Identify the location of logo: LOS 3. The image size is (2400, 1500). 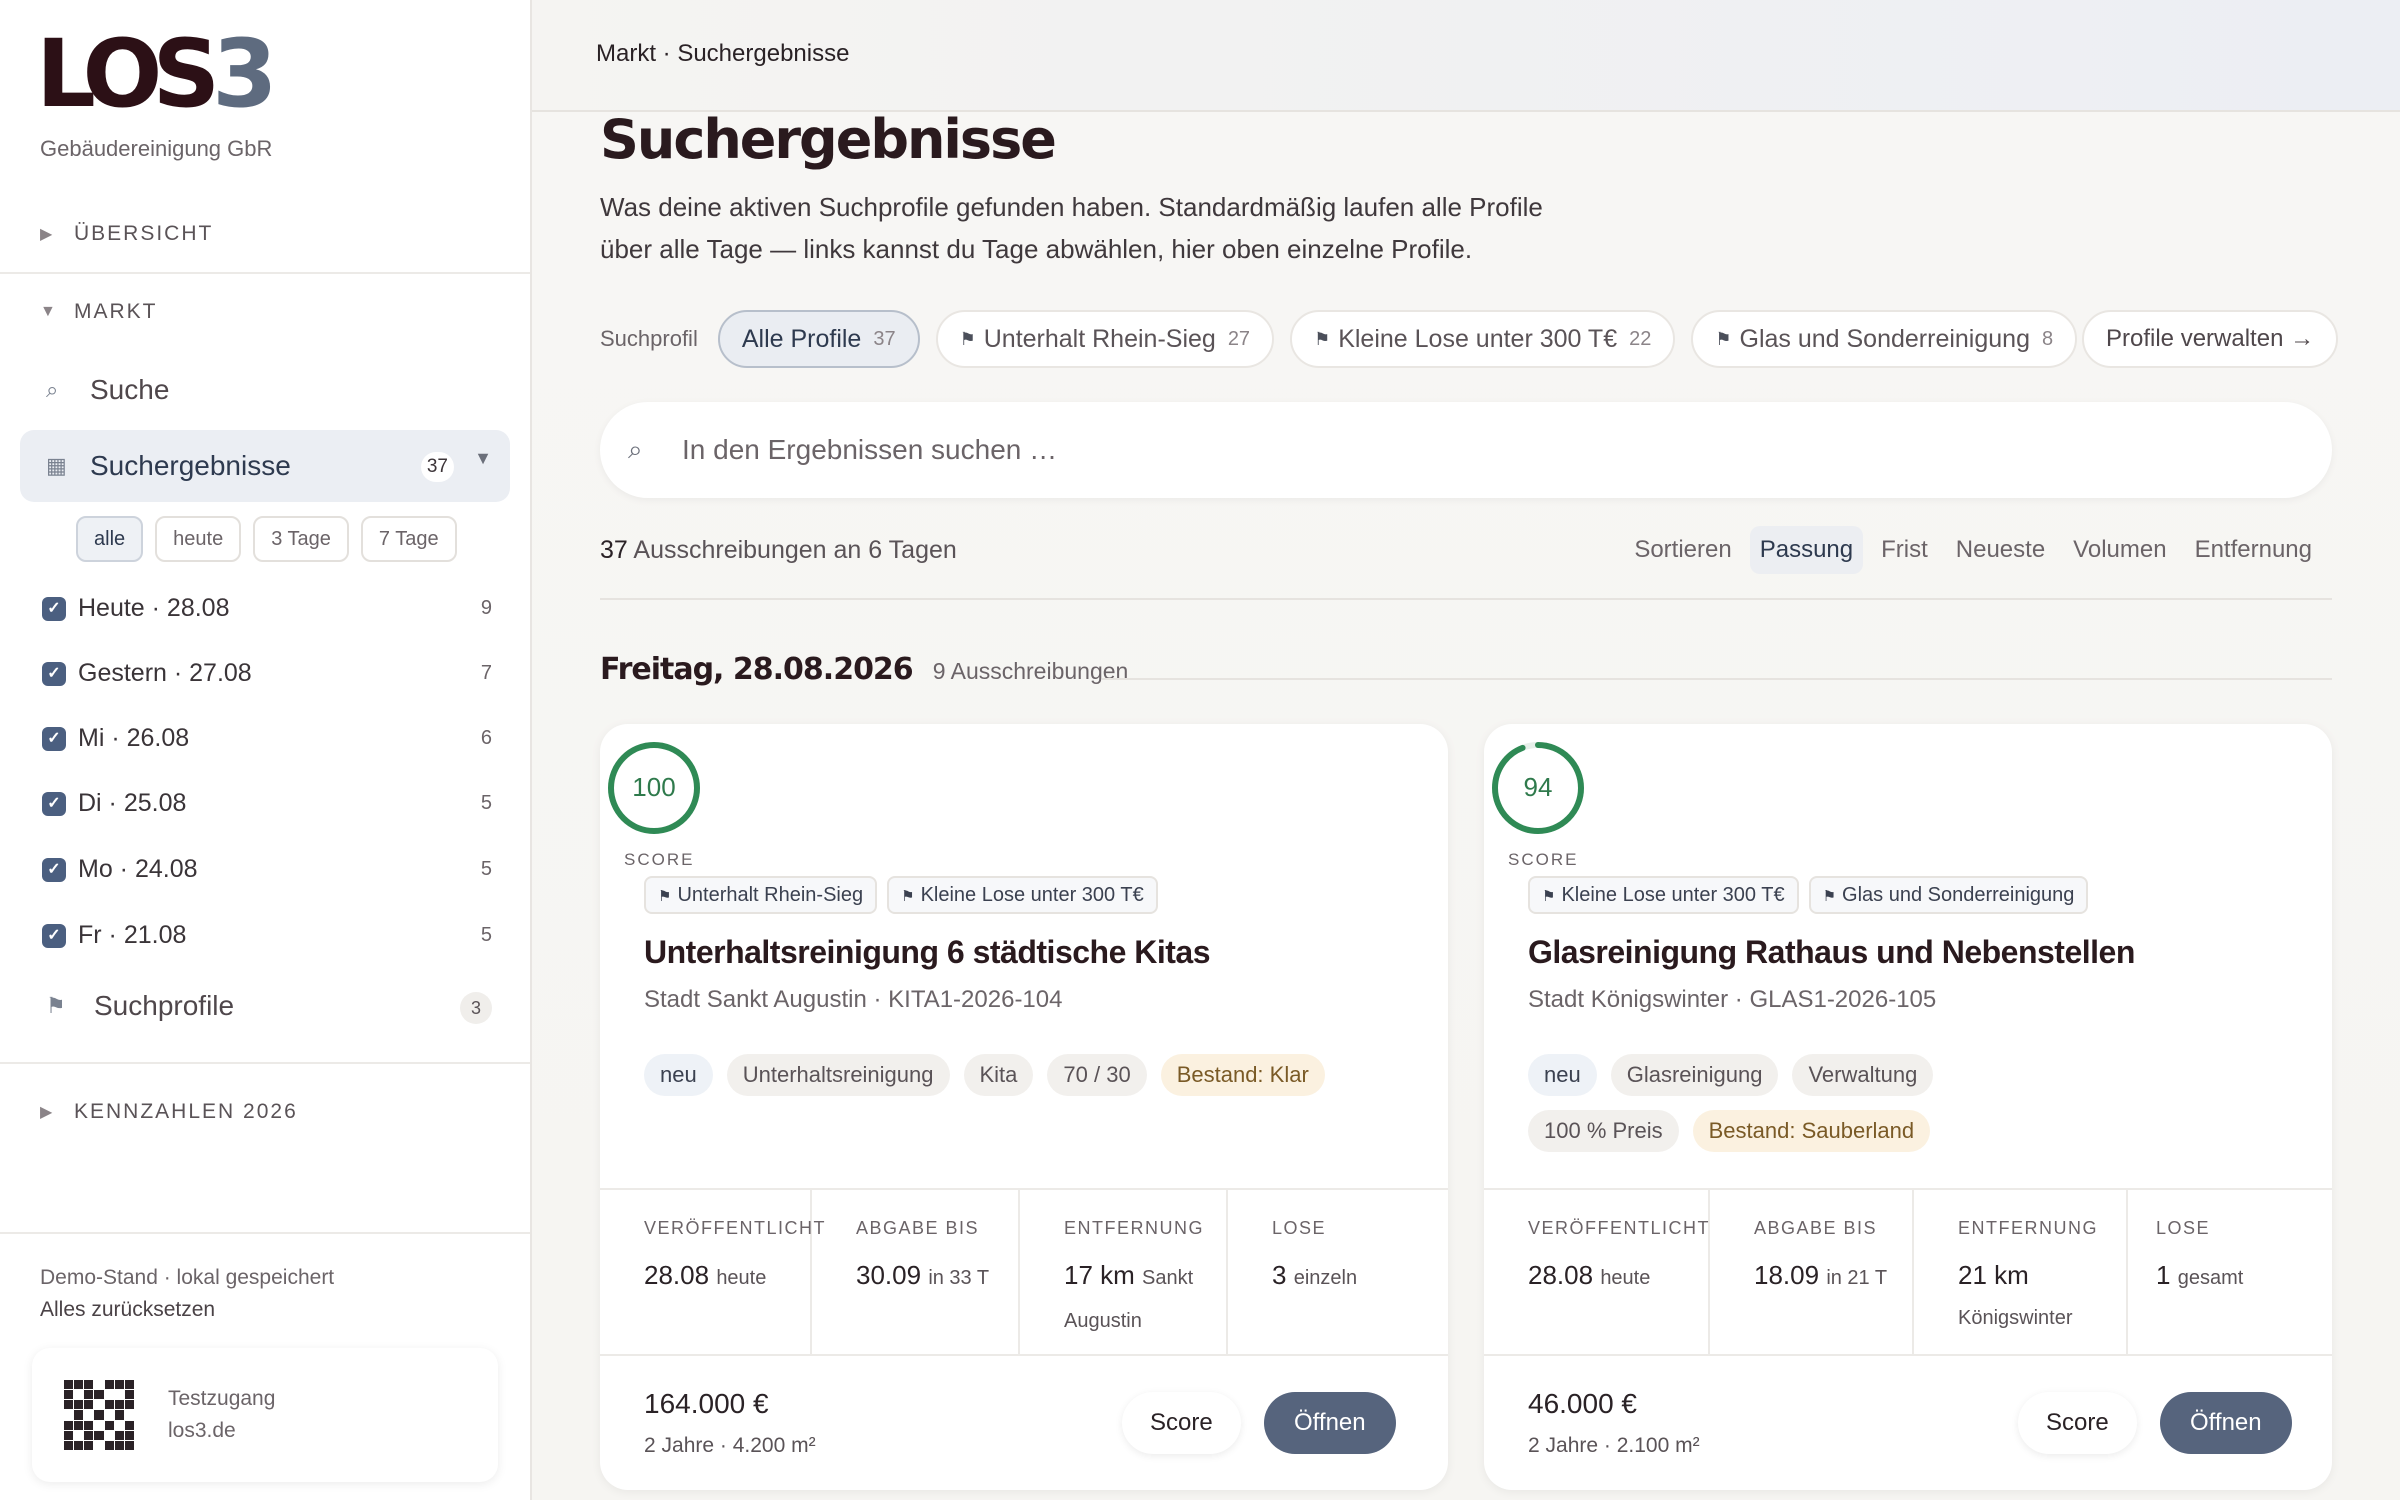
(157, 75).